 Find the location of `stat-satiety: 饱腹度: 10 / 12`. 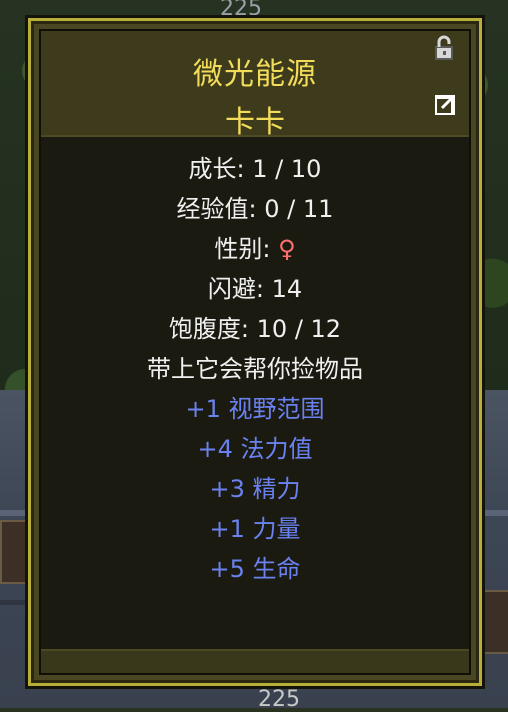

stat-satiety: 饱腹度: 10 / 12 is located at coordinates (255, 329).